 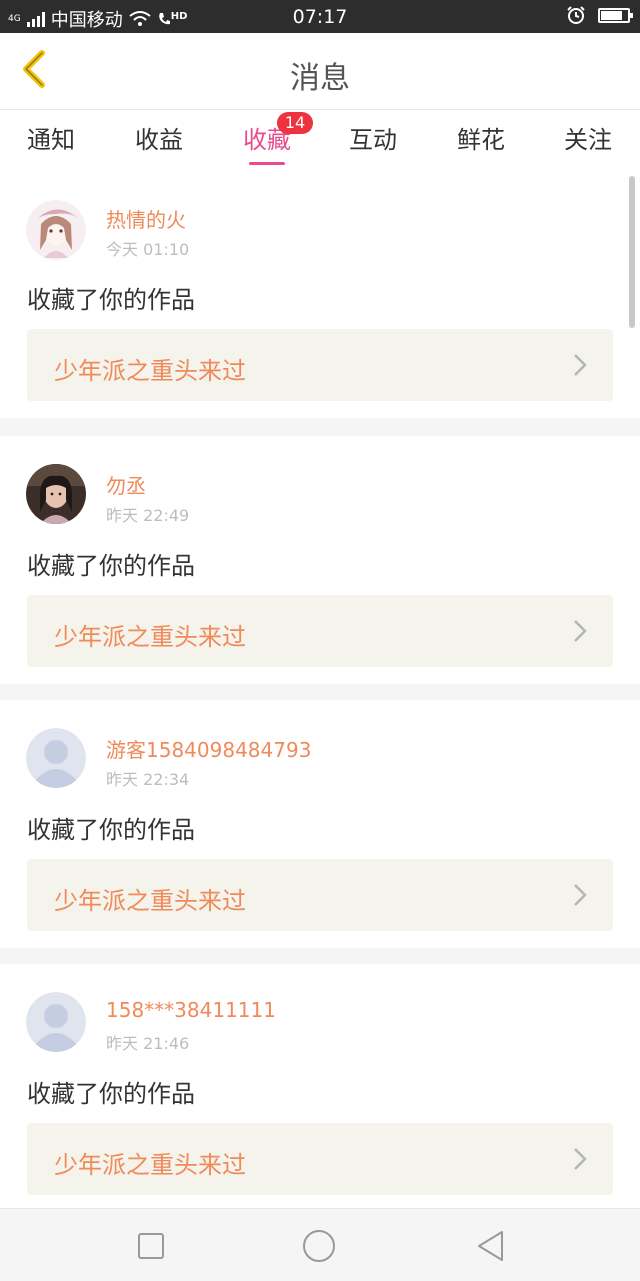 I want to click on scrollbar, so click(x=632, y=252).